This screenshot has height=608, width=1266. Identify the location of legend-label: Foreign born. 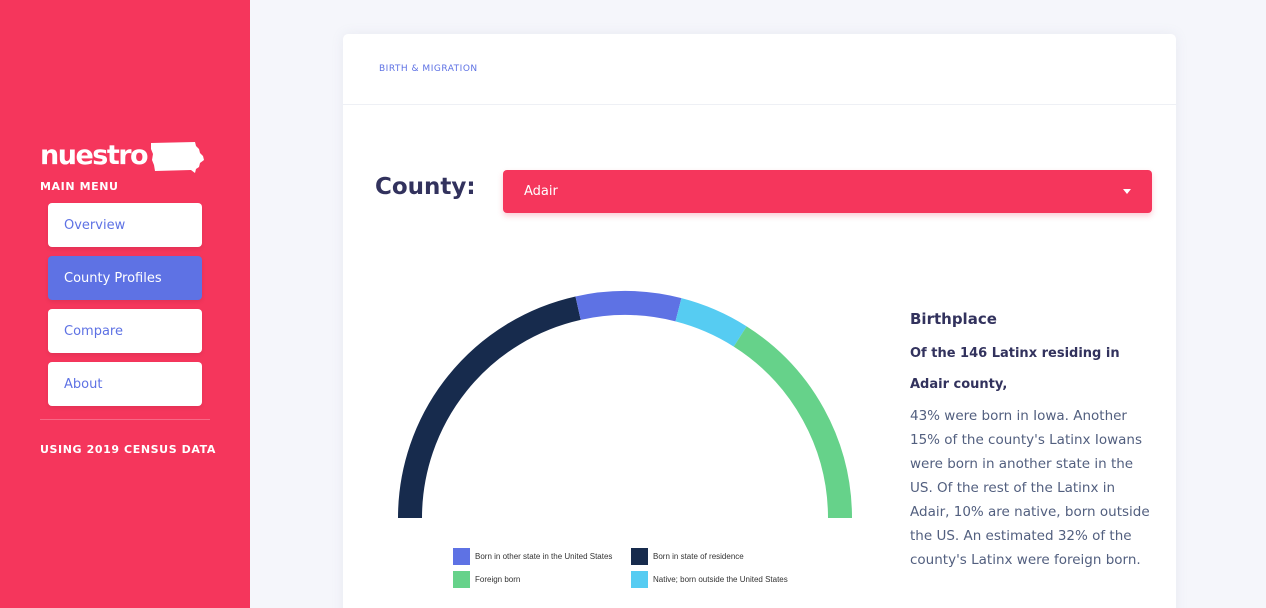
(498, 579).